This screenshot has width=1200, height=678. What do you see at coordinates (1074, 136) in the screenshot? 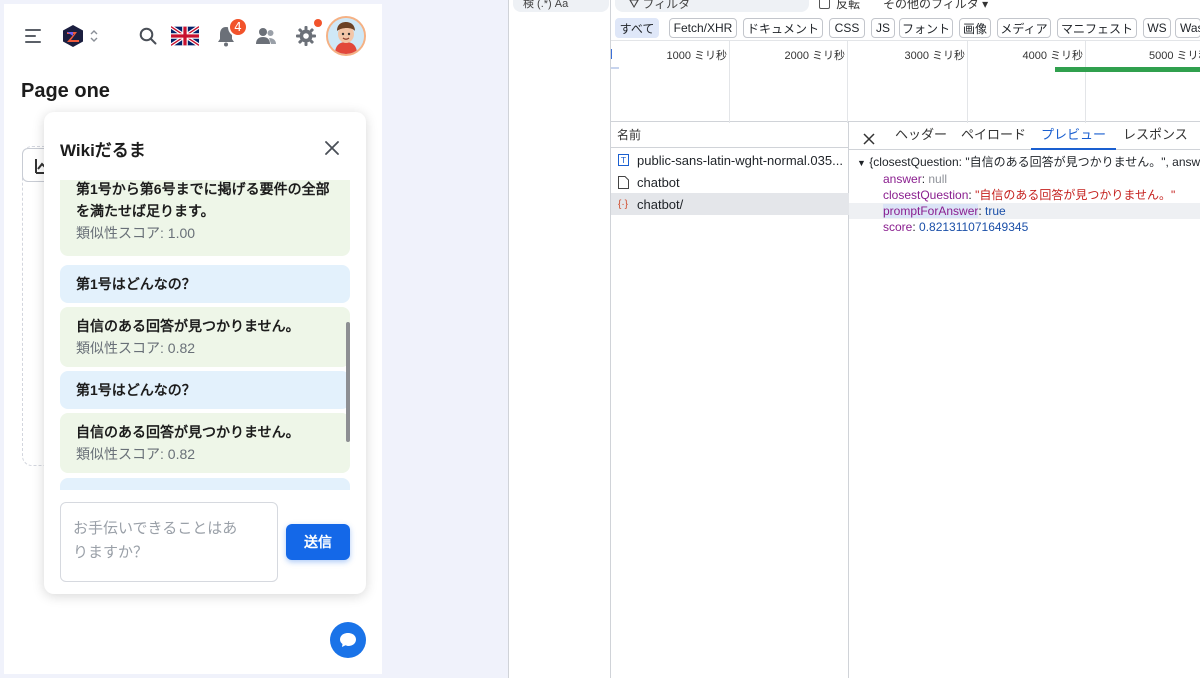
I see `tab-preview: プレビュー` at bounding box center [1074, 136].